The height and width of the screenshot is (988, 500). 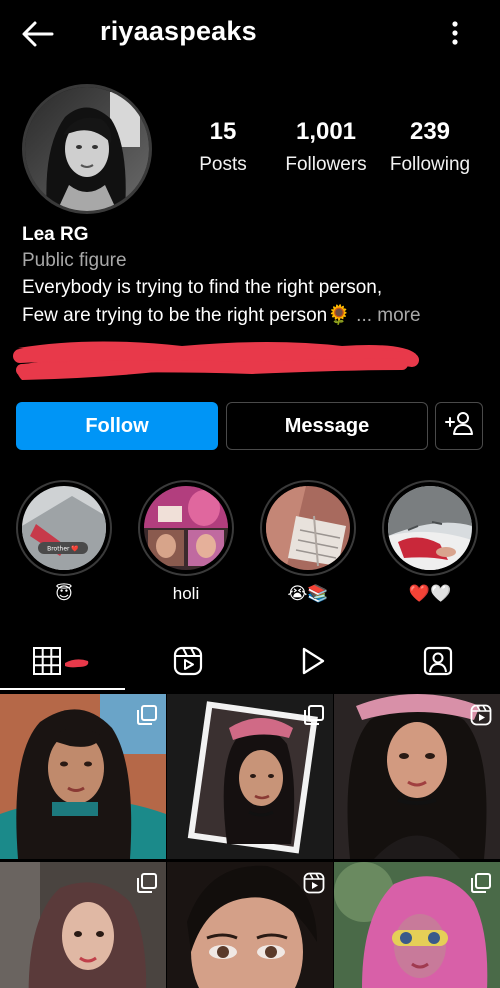 I want to click on grid-icon, so click(x=63, y=663).